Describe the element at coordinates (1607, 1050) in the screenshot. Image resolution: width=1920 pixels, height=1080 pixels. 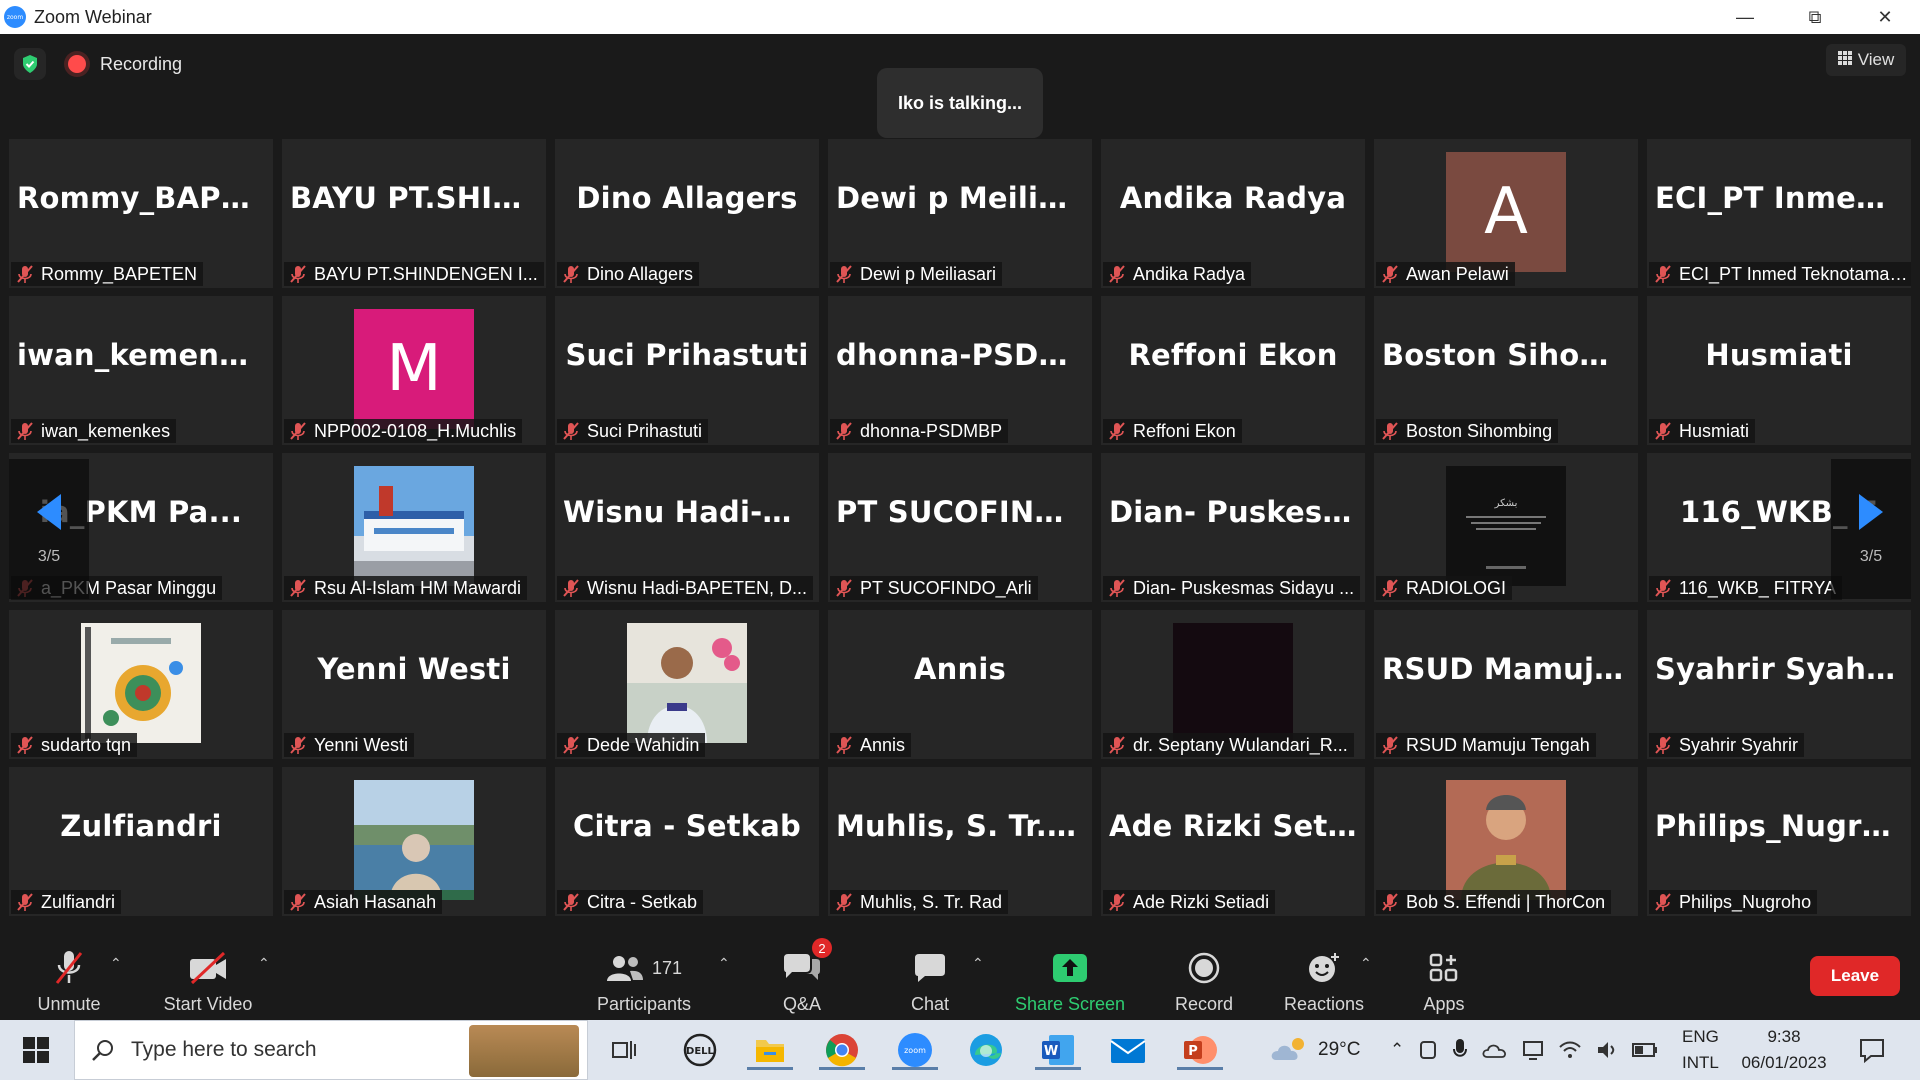
I see `speaker-volume-icon` at that location.